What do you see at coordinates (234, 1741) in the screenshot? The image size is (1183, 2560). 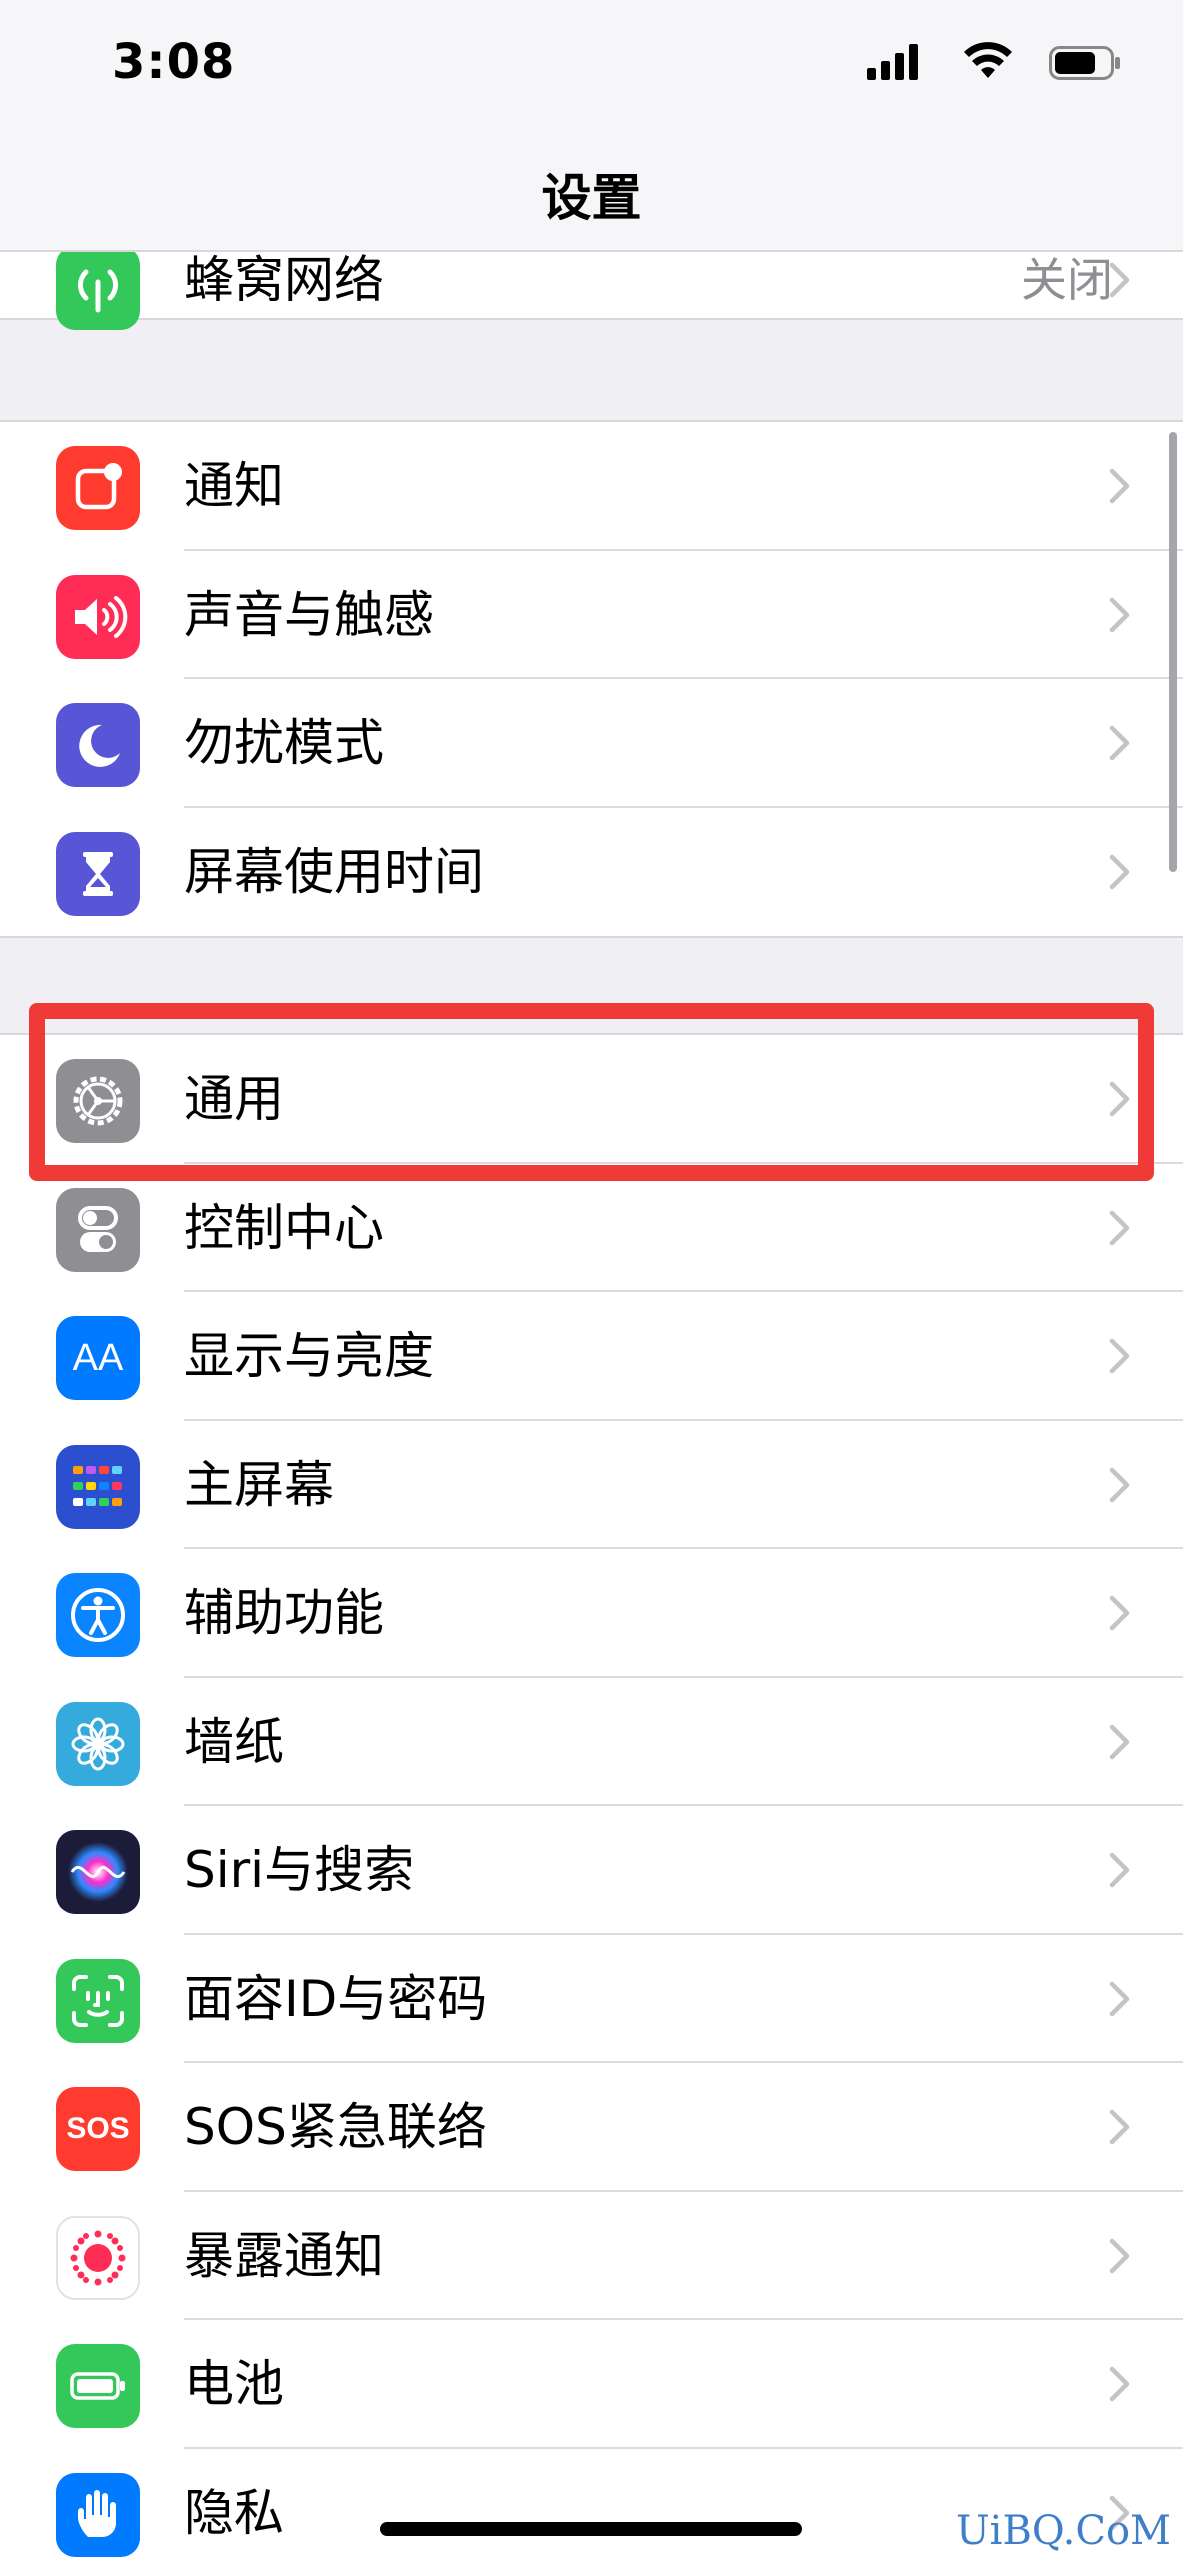 I see `row-label: 墙纸` at bounding box center [234, 1741].